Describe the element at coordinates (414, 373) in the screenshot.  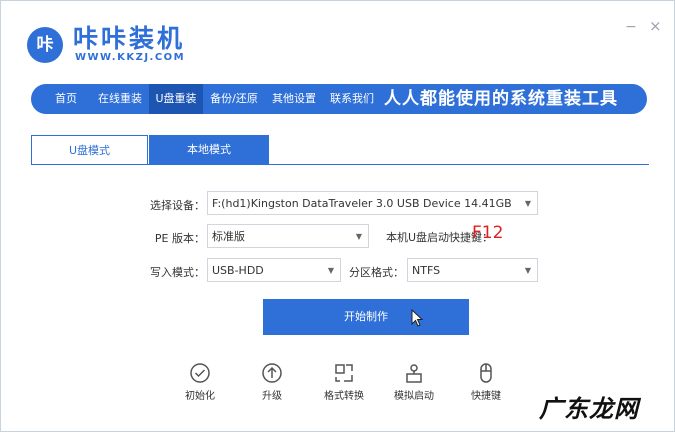
I see `simulate-boot-icon` at that location.